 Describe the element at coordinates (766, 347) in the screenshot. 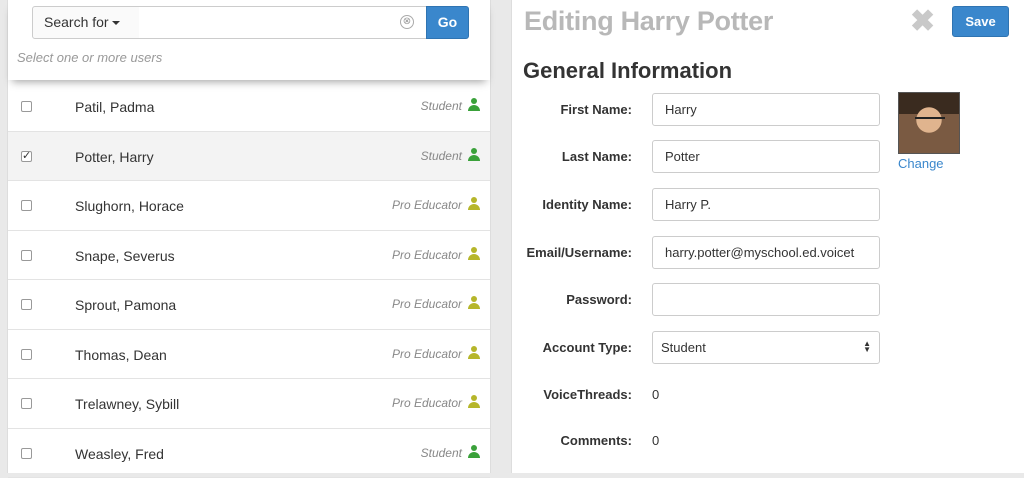

I see `account-type-select: Student ▲▼` at that location.